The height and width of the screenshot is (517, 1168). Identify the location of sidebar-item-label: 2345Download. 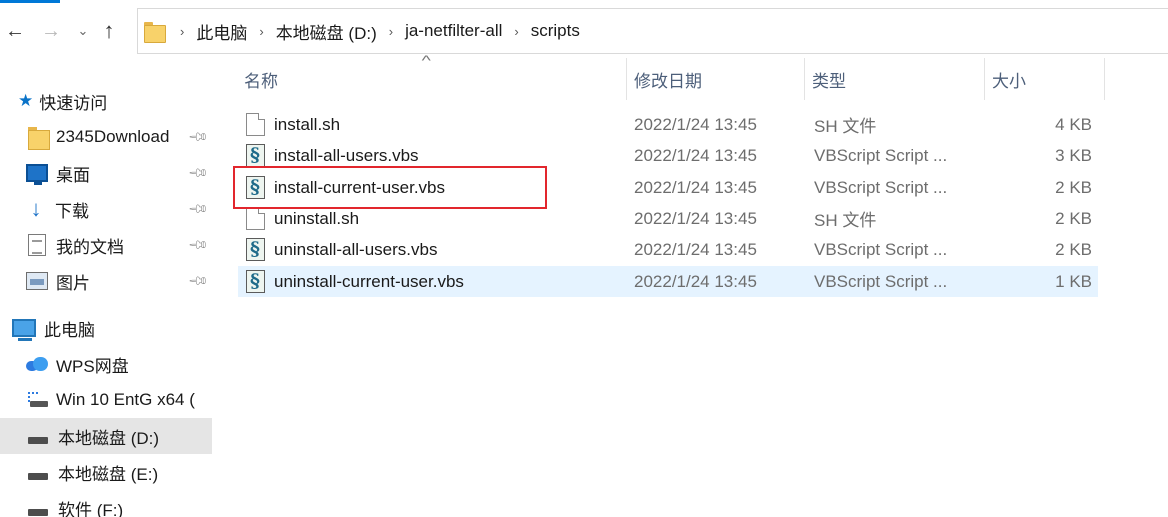
(113, 136).